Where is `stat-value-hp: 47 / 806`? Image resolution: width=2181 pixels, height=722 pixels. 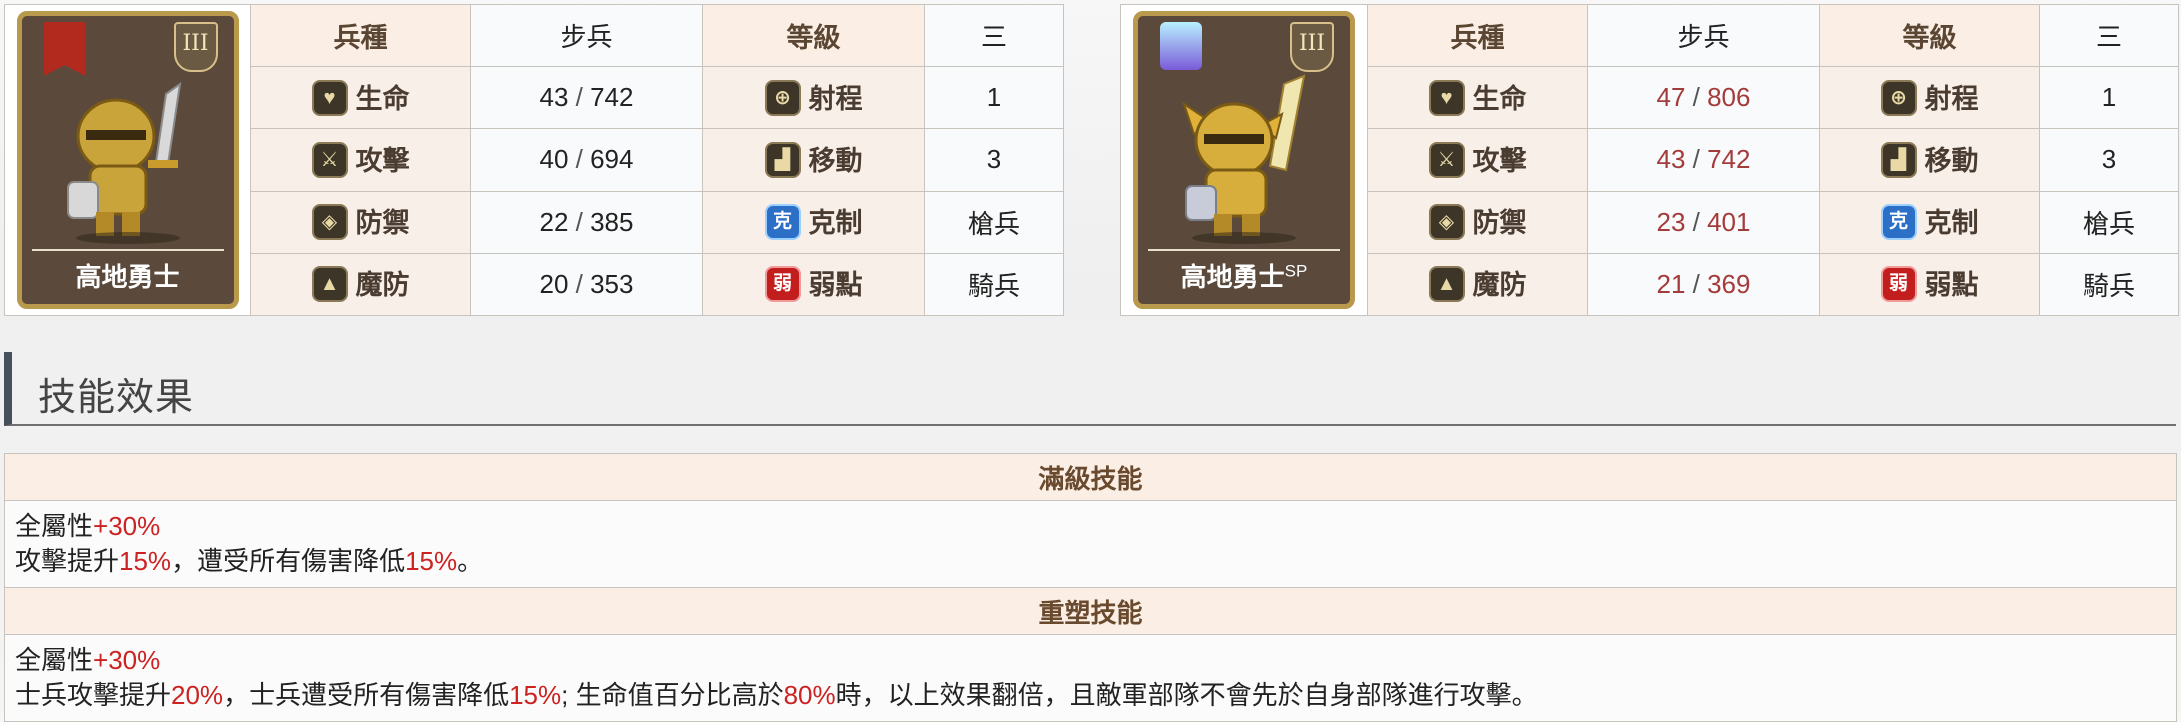 stat-value-hp: 47 / 806 is located at coordinates (1703, 98).